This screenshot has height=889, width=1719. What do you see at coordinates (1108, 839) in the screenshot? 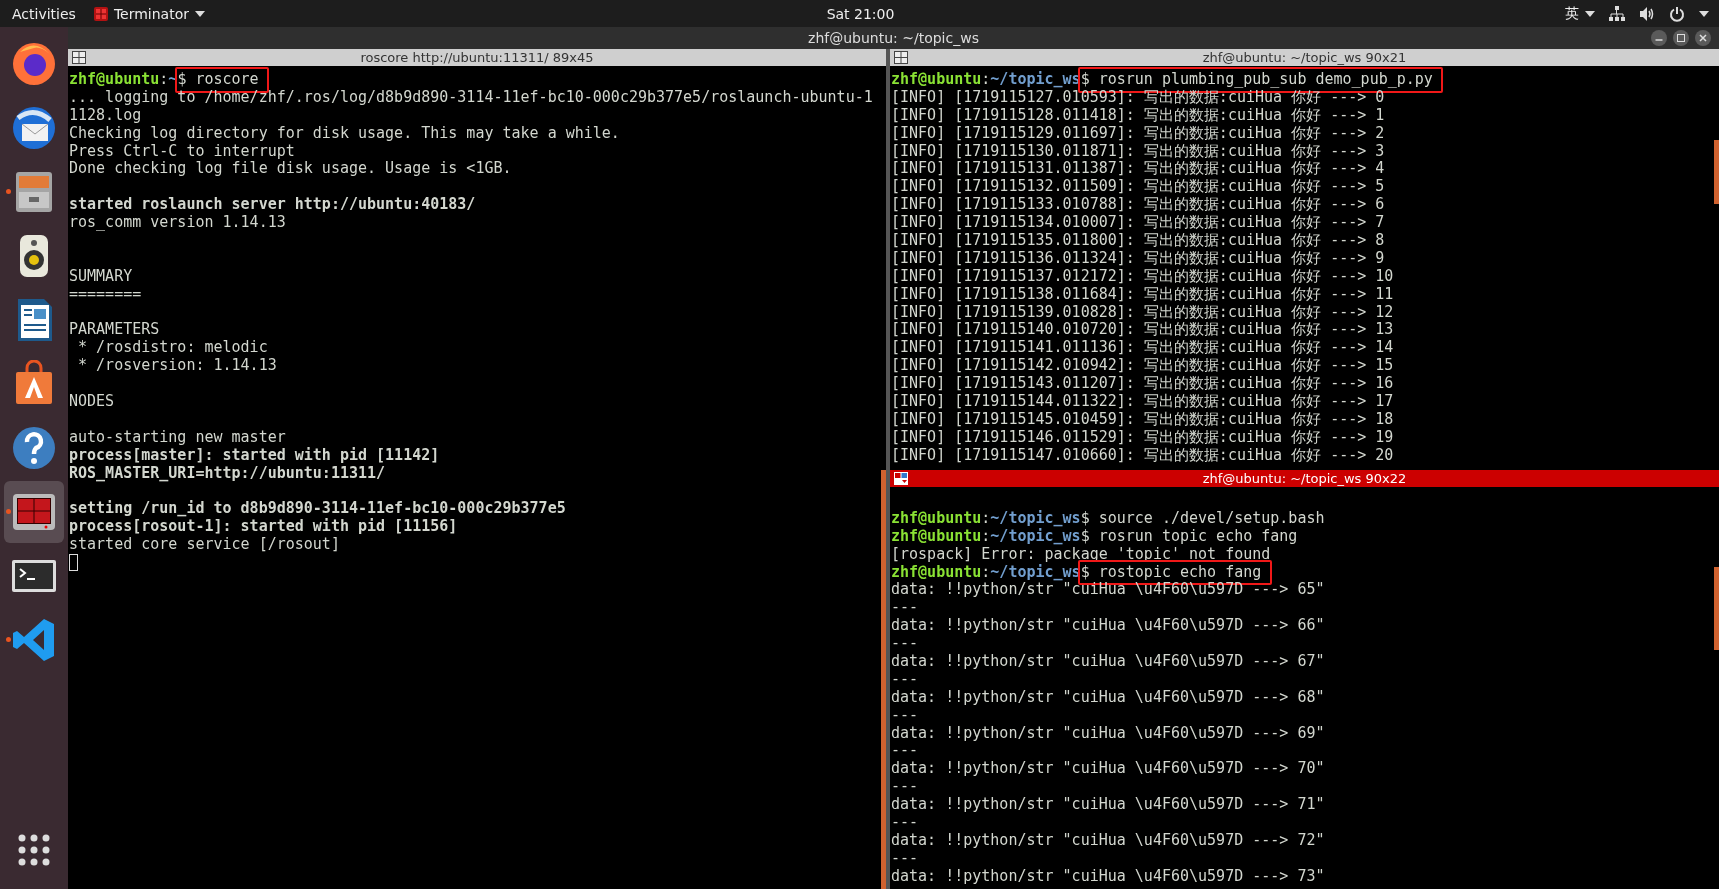
I see `terminal-line: data: !!python/str "cuiHua \u4F60\u597D ---> 72"` at bounding box center [1108, 839].